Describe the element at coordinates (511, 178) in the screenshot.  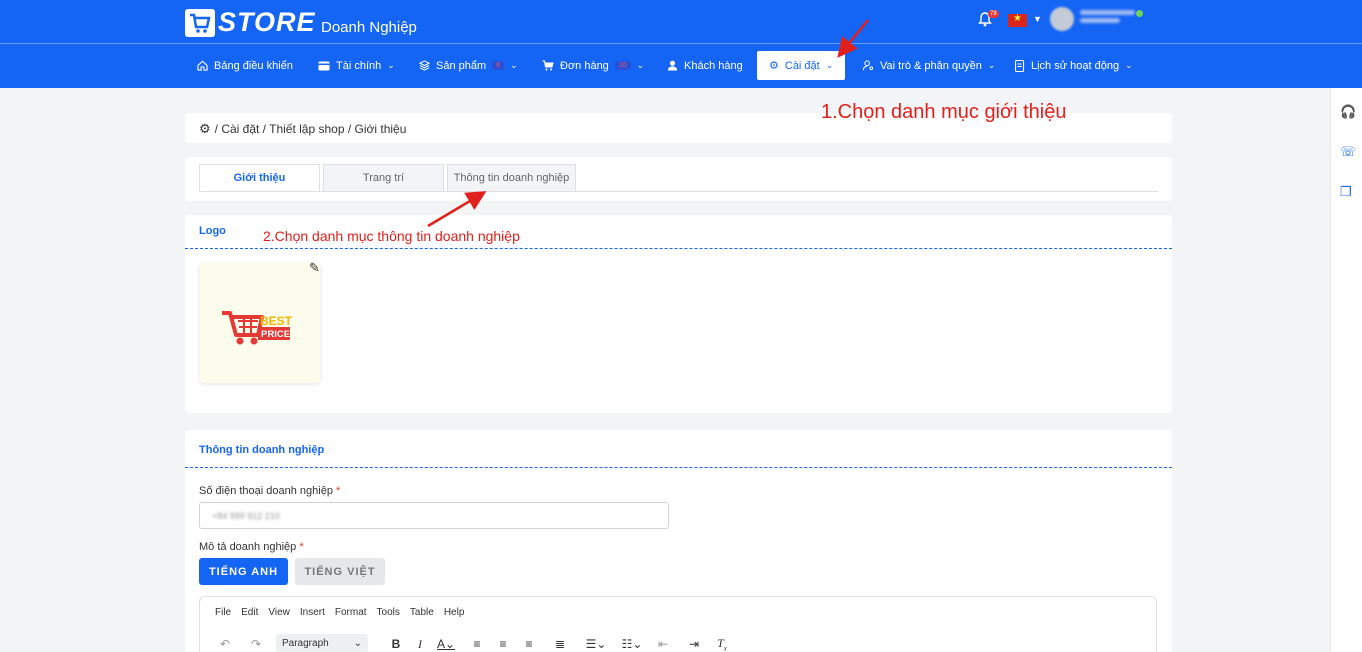
I see `tab-business-info: Thông tin doanh nghiệp` at that location.